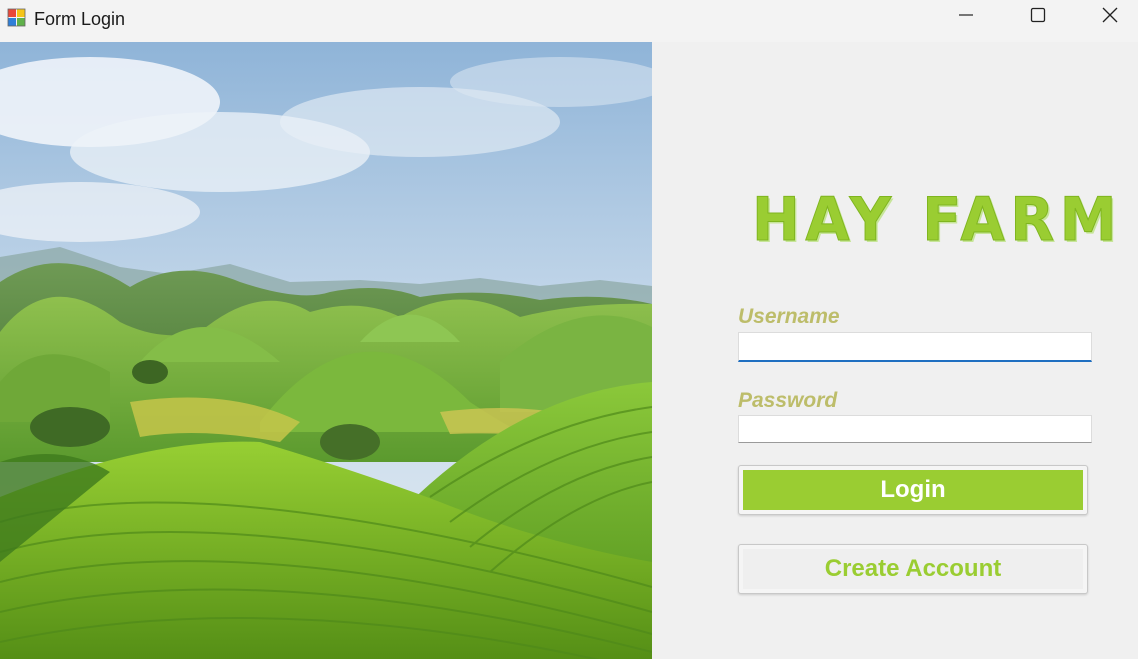 This screenshot has width=1138, height=659. What do you see at coordinates (789, 316) in the screenshot?
I see `username-label: Username` at bounding box center [789, 316].